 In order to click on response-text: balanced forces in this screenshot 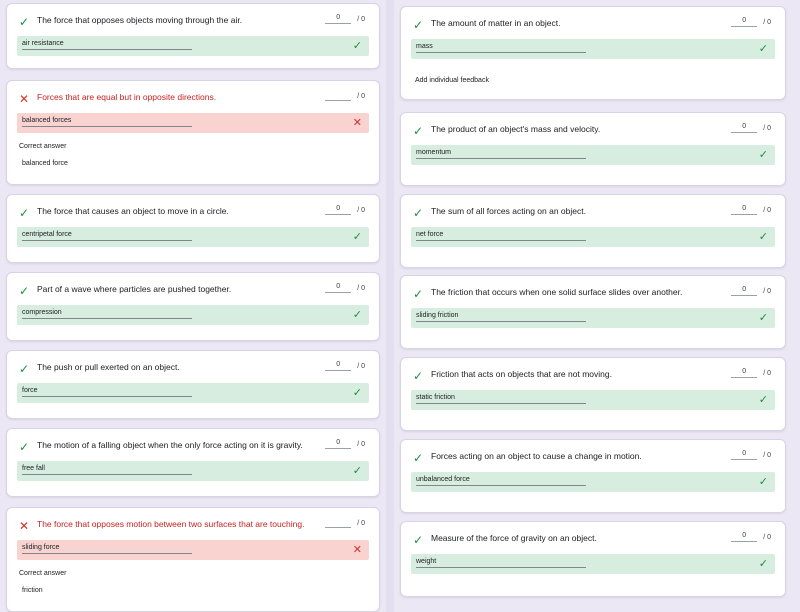, I will do `click(107, 122)`.